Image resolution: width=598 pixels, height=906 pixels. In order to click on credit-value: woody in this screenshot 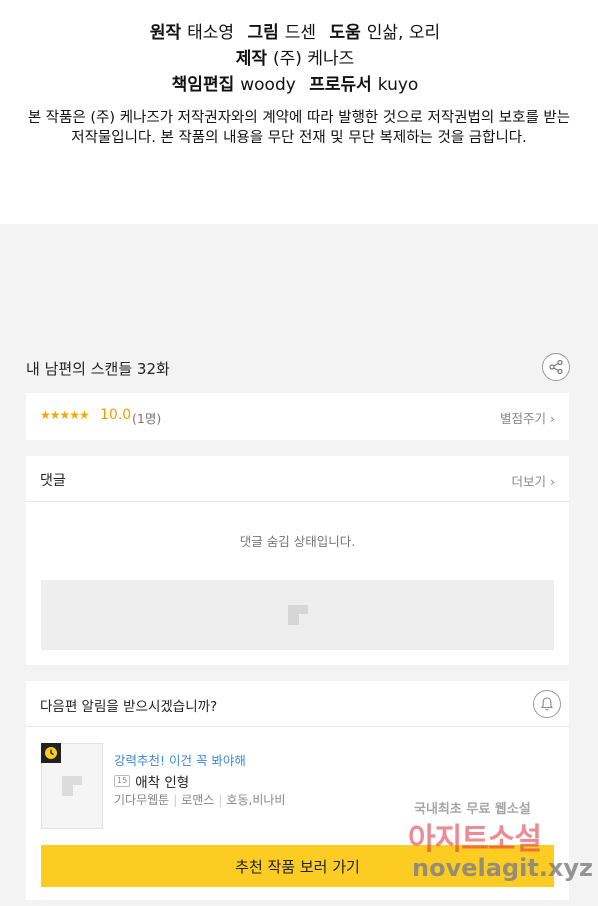, I will do `click(268, 85)`.